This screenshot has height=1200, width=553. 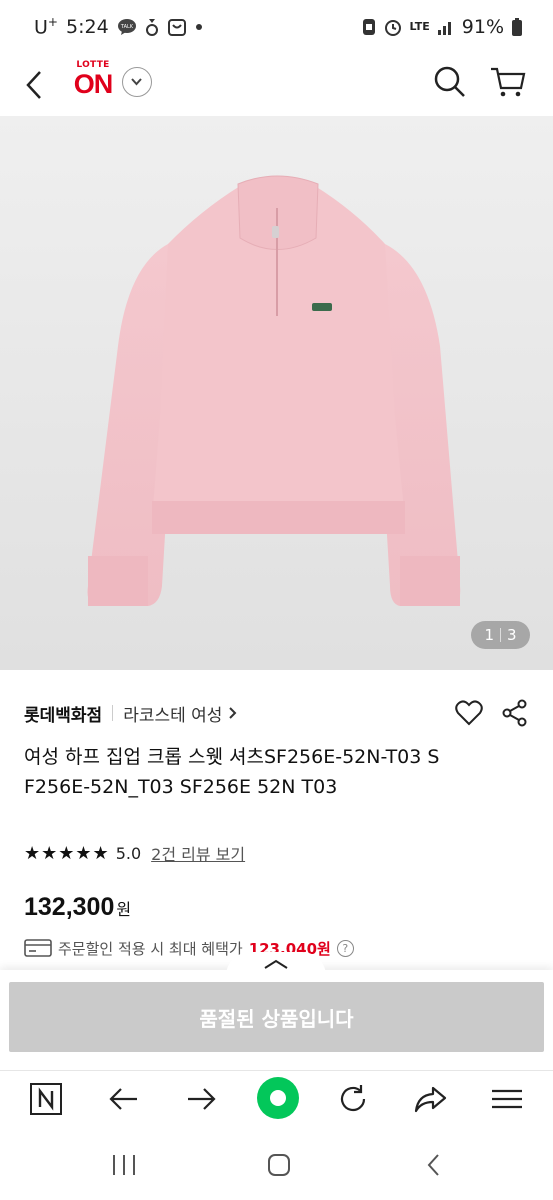 What do you see at coordinates (369, 27) in the screenshot?
I see `sim-icon` at bounding box center [369, 27].